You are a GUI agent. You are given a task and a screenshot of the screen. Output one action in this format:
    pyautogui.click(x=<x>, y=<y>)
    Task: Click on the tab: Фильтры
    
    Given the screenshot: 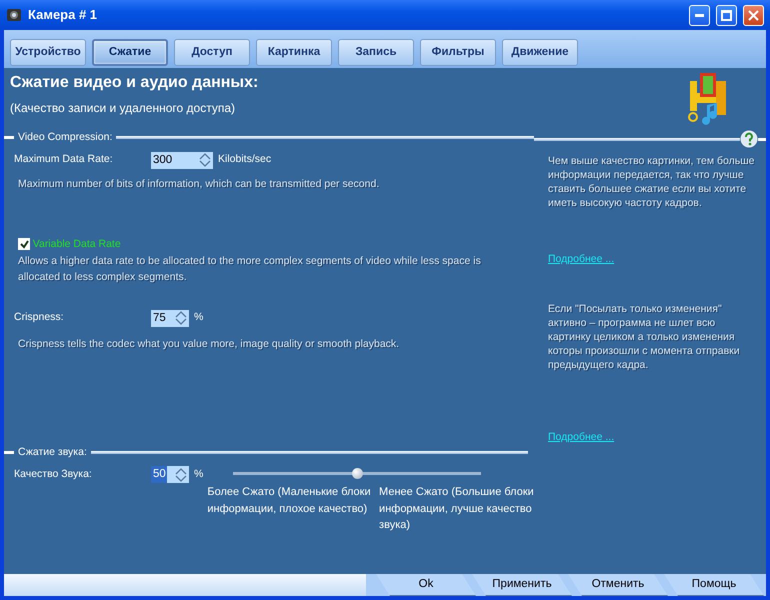 What is the action you would take?
    pyautogui.click(x=458, y=52)
    